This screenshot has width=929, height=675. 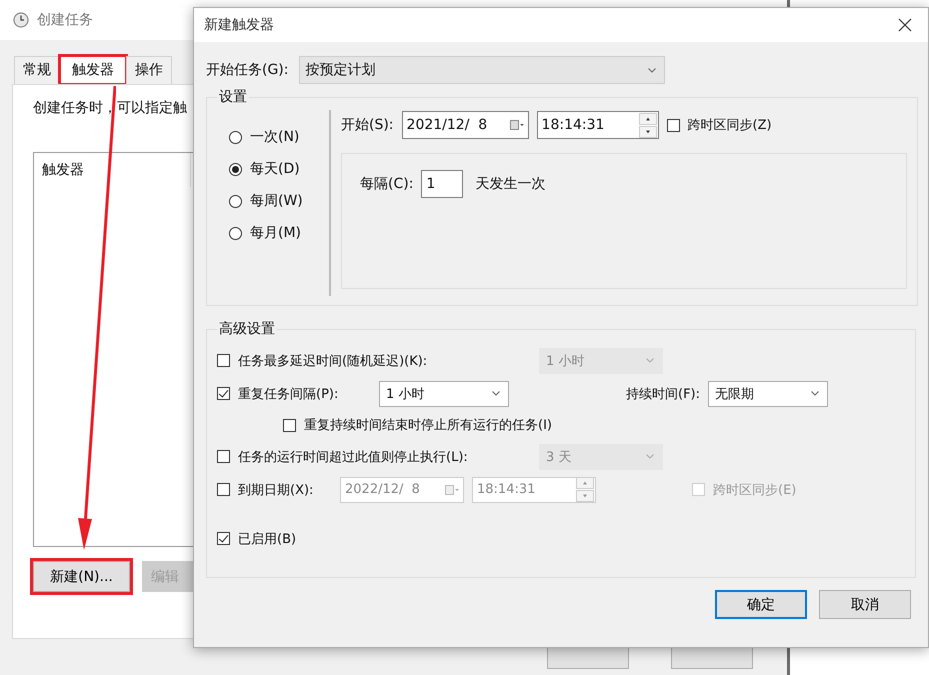 I want to click on duration-dropdown: 无限期, so click(x=768, y=393).